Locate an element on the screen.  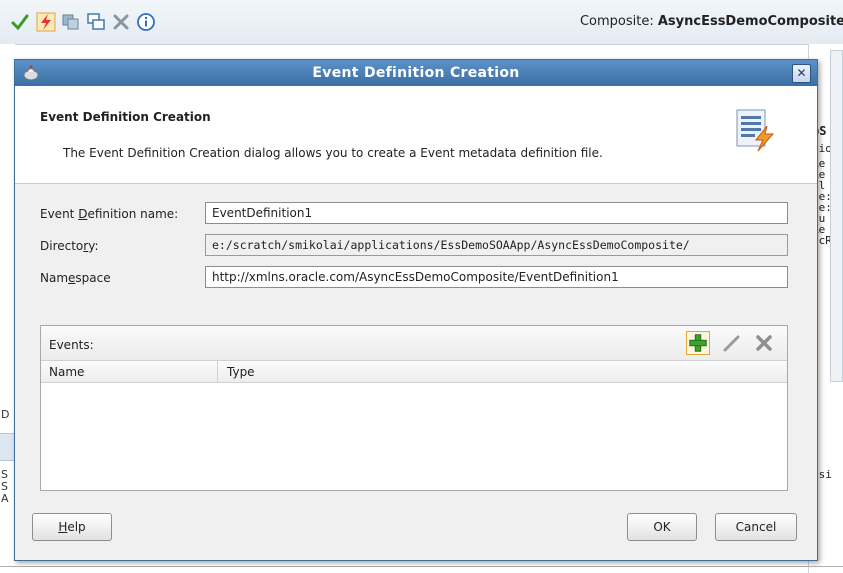
add-event-button is located at coordinates (698, 343).